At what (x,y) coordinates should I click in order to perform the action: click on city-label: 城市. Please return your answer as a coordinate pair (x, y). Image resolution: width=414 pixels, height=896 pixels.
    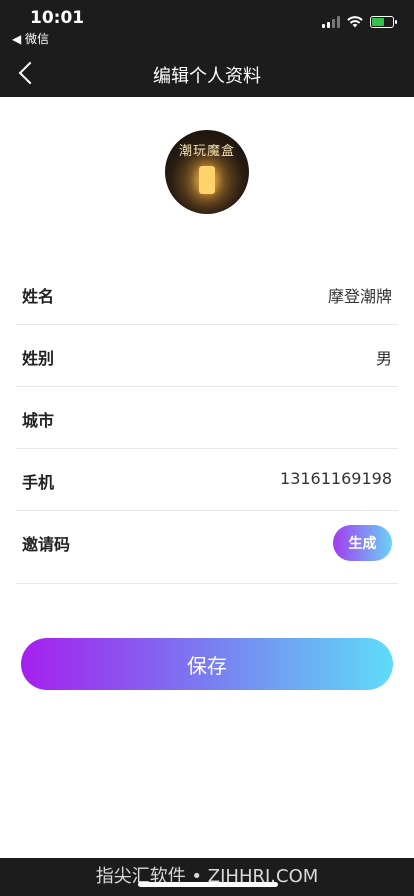
    Looking at the image, I should click on (38, 420).